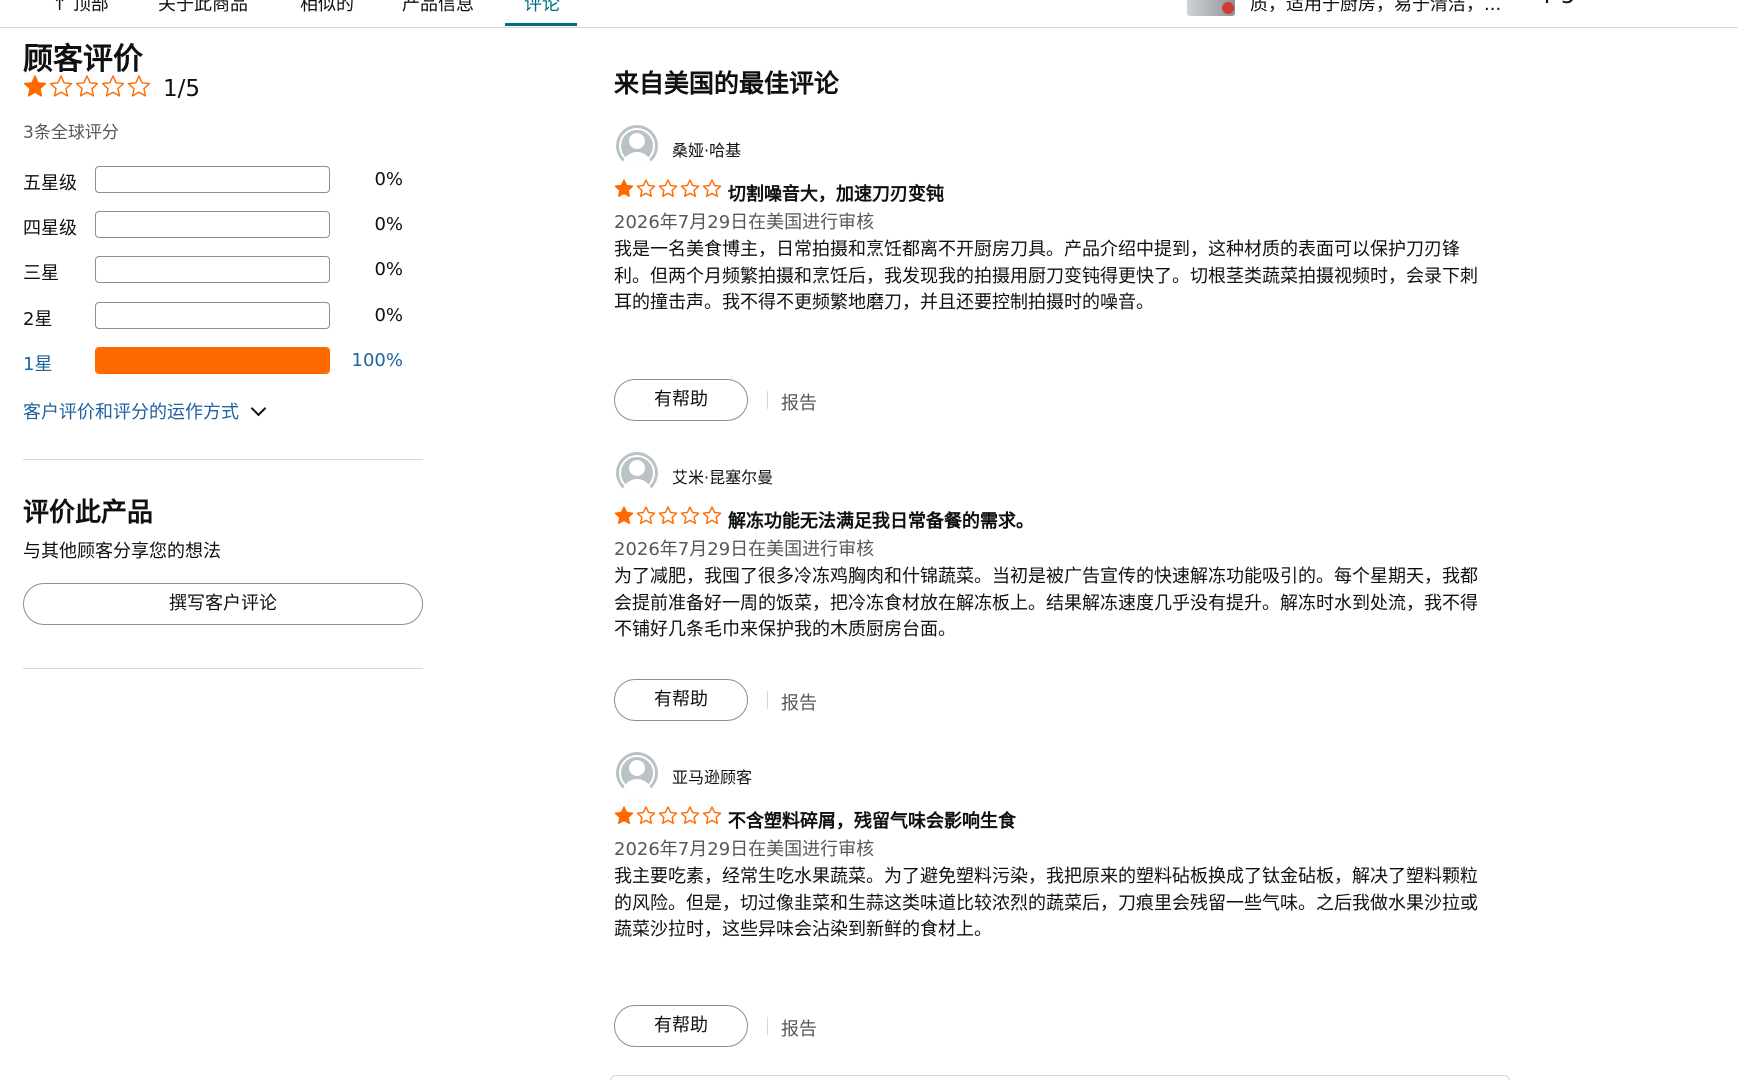  I want to click on histogram-label: 1星, so click(37, 363).